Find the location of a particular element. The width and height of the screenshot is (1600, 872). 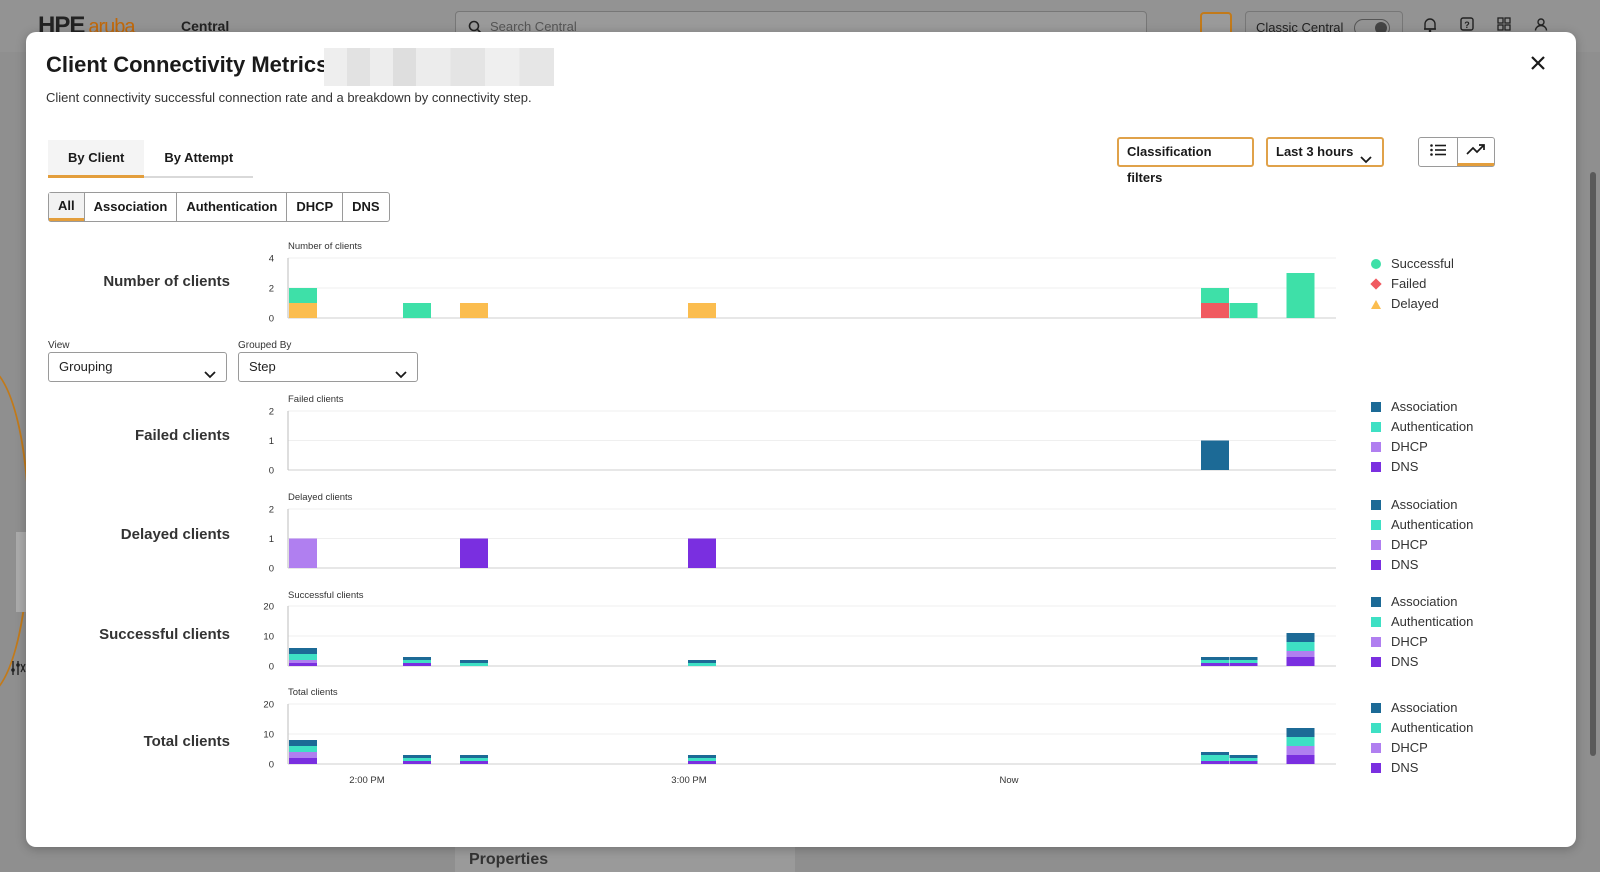

bar-segment-dhcp is located at coordinates (1300, 750).